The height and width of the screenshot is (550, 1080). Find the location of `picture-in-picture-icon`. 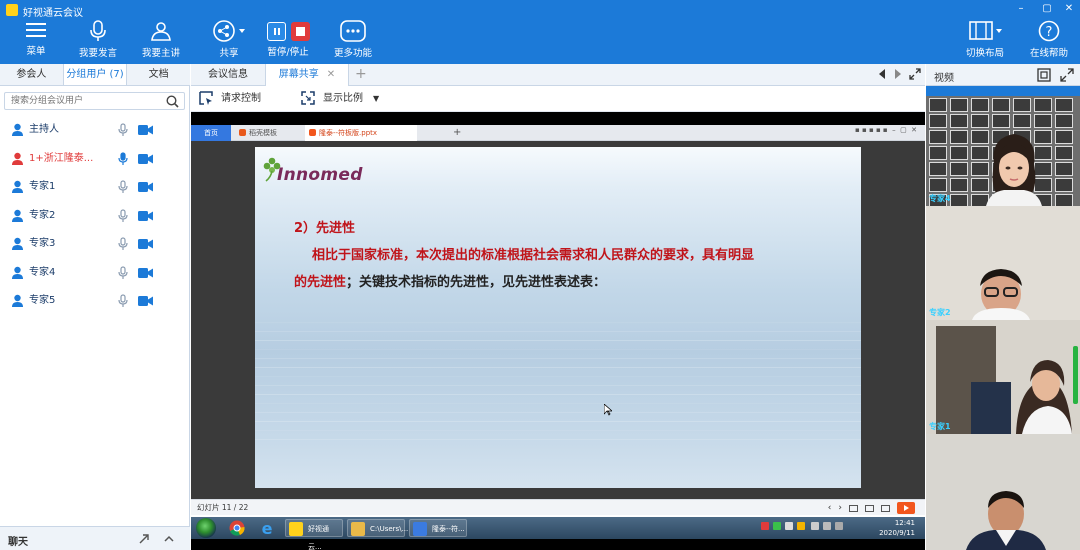

picture-in-picture-icon is located at coordinates (1044, 75).